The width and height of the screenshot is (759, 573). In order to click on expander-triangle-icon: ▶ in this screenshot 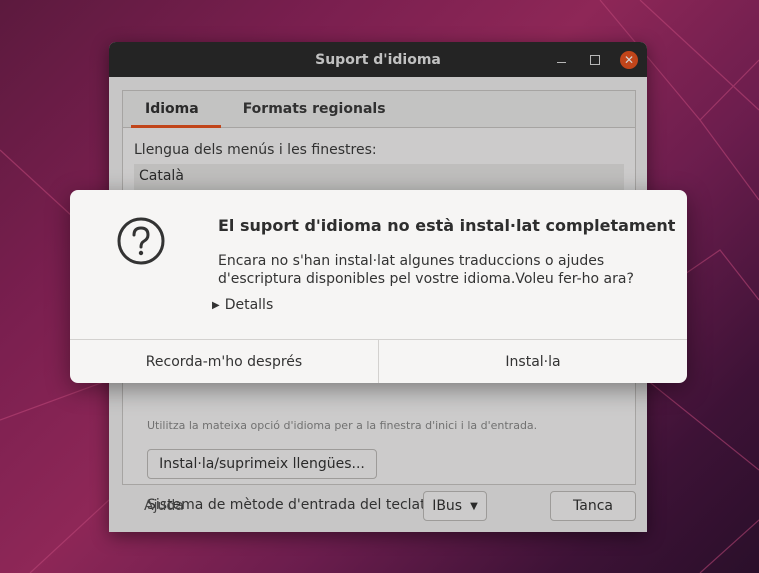, I will do `click(216, 305)`.